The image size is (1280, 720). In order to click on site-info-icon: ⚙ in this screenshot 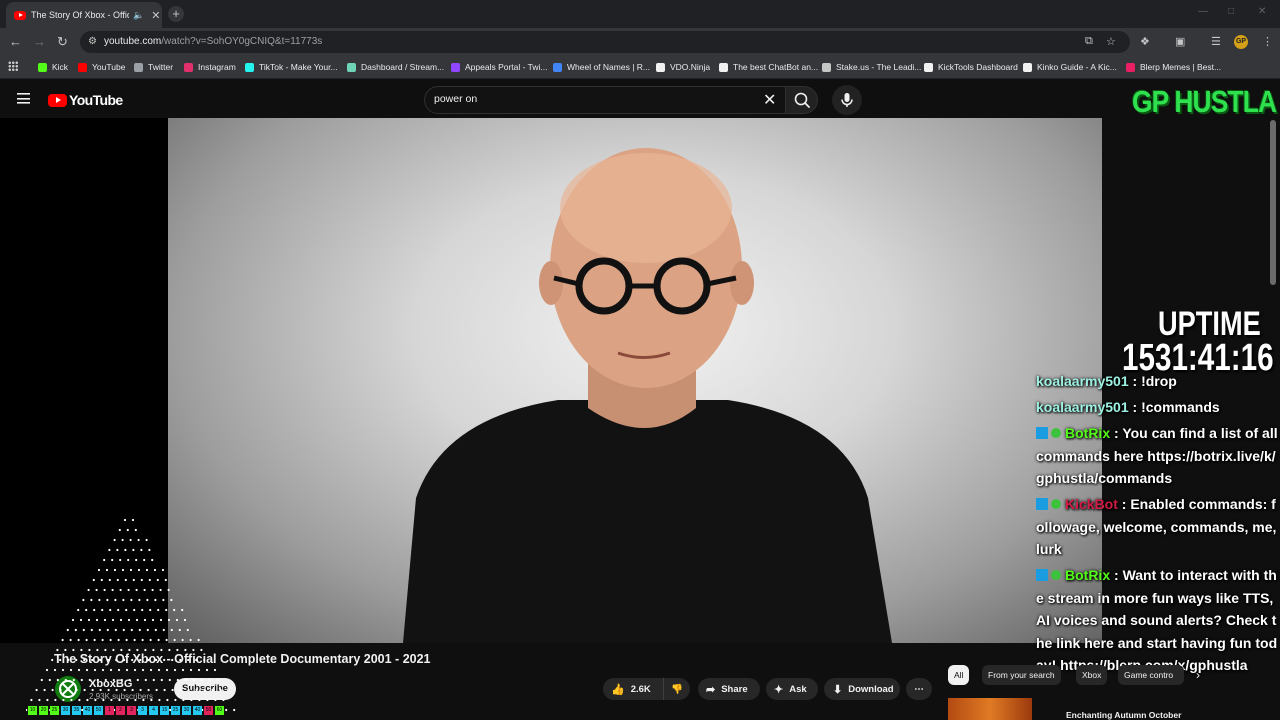, I will do `click(92, 41)`.